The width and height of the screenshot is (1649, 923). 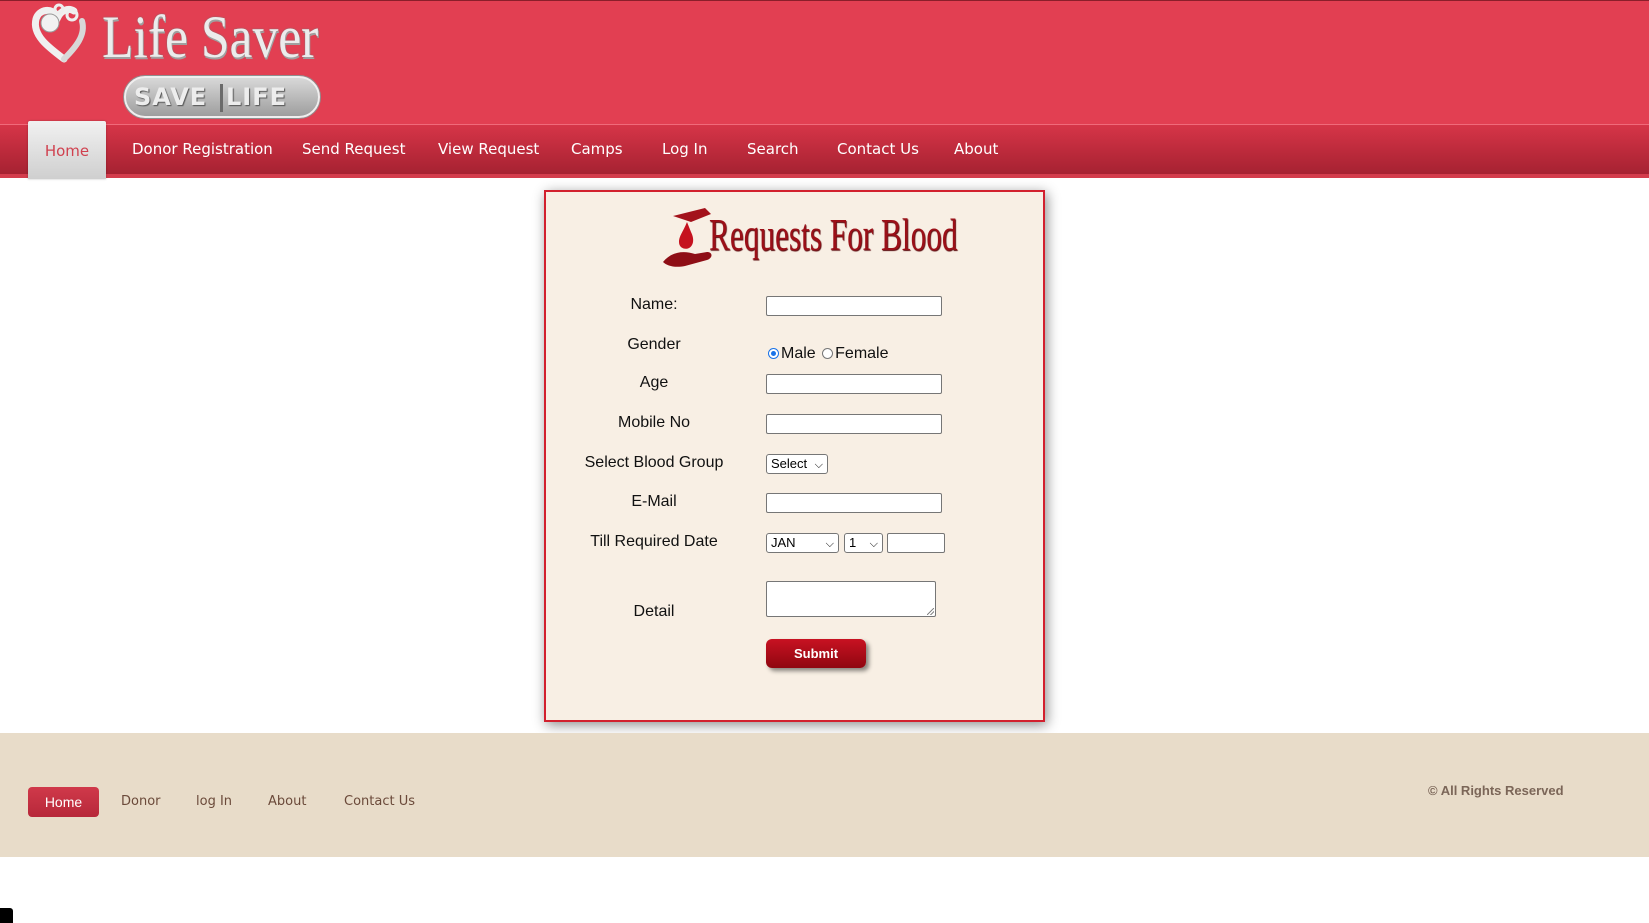 What do you see at coordinates (67, 150) in the screenshot?
I see `nav-home: Home` at bounding box center [67, 150].